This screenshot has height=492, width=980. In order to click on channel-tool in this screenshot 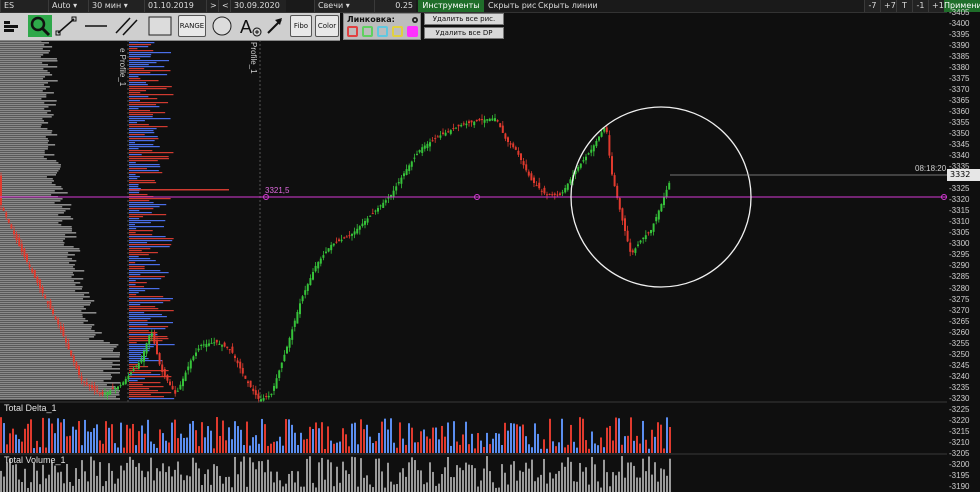, I will do `click(127, 26)`.